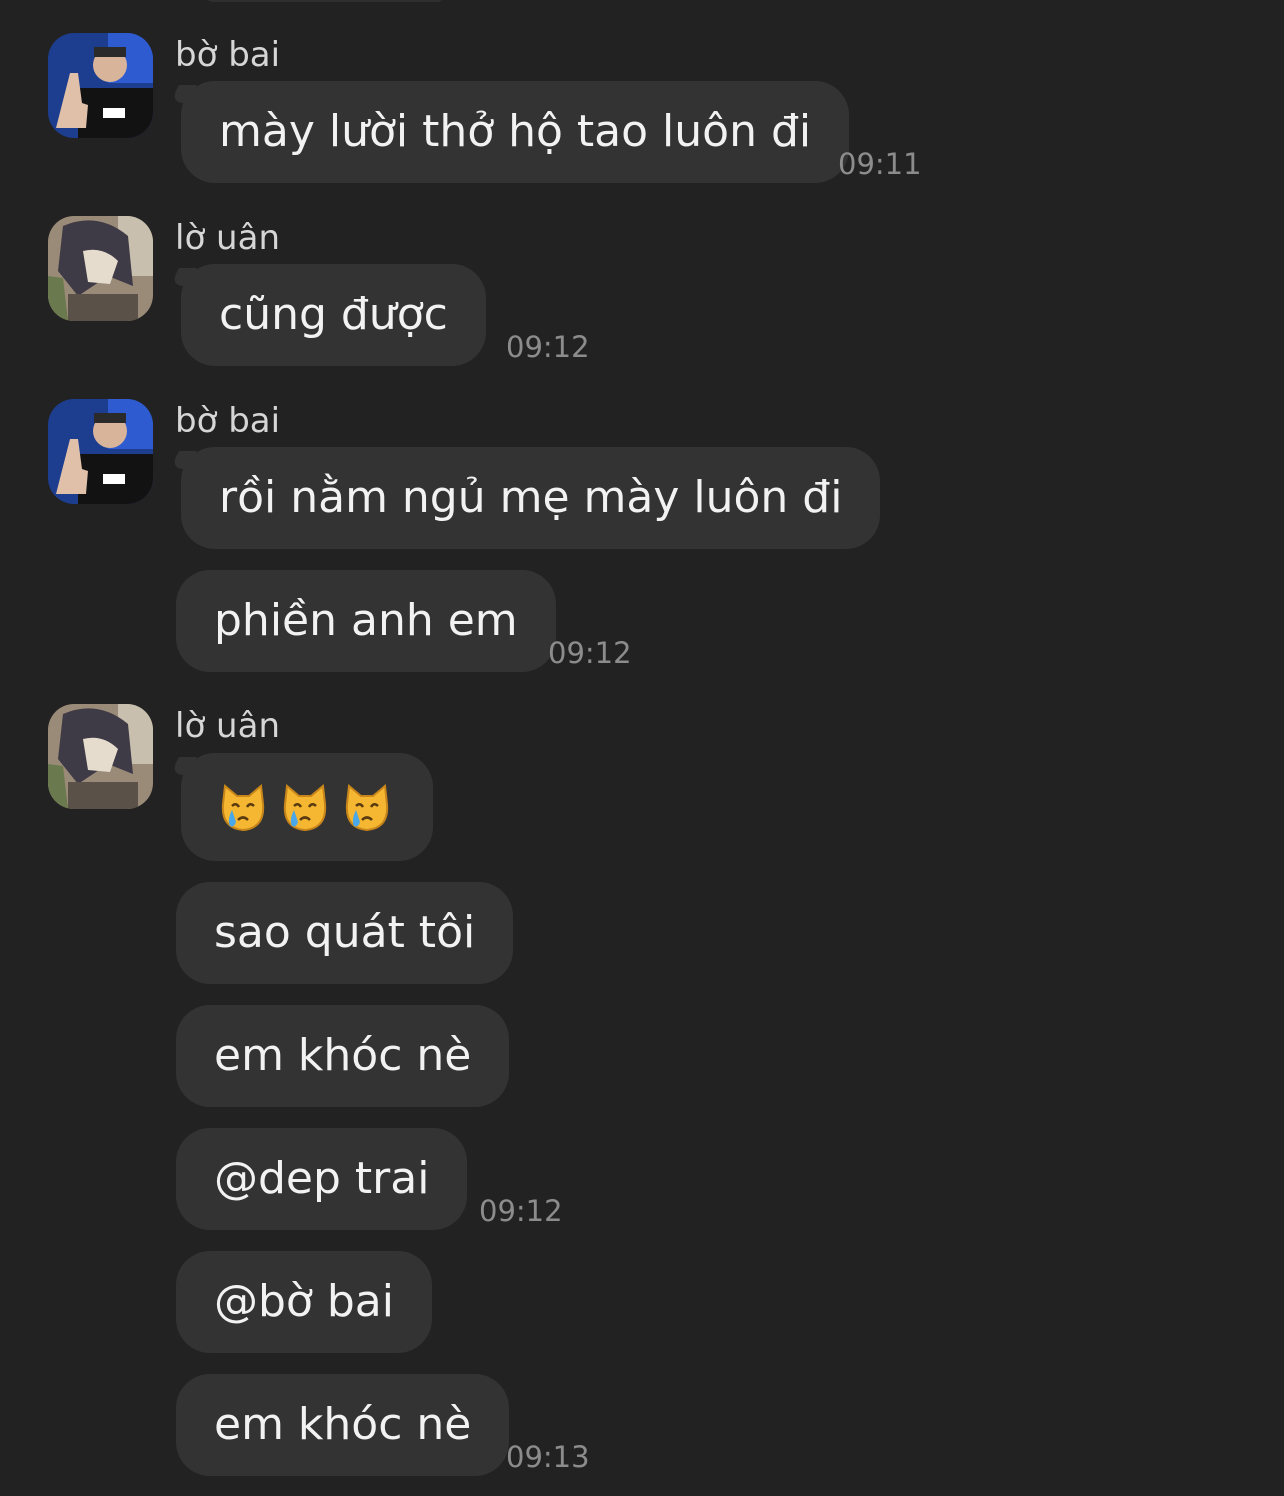 This screenshot has height=1496, width=1284. I want to click on mention-text: @dep trai, so click(321, 1178).